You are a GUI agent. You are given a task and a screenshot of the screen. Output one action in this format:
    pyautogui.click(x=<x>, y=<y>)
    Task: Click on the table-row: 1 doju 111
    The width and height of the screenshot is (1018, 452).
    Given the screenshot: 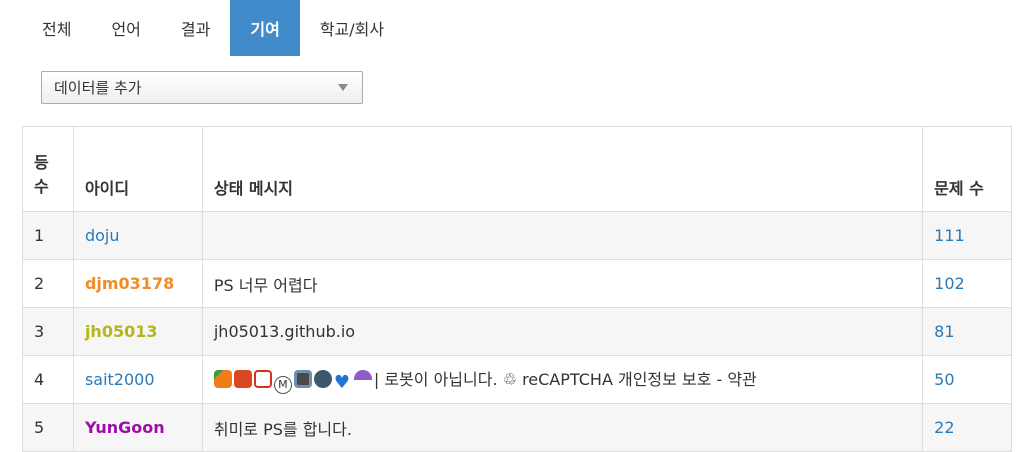 What is the action you would take?
    pyautogui.click(x=517, y=235)
    